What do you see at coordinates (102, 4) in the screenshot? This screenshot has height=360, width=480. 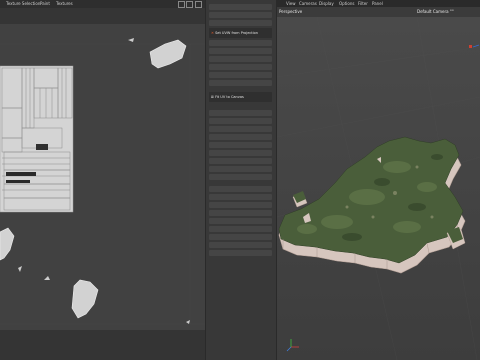 I see `uv-menu-bar: Texture Selection Paint Textures` at bounding box center [102, 4].